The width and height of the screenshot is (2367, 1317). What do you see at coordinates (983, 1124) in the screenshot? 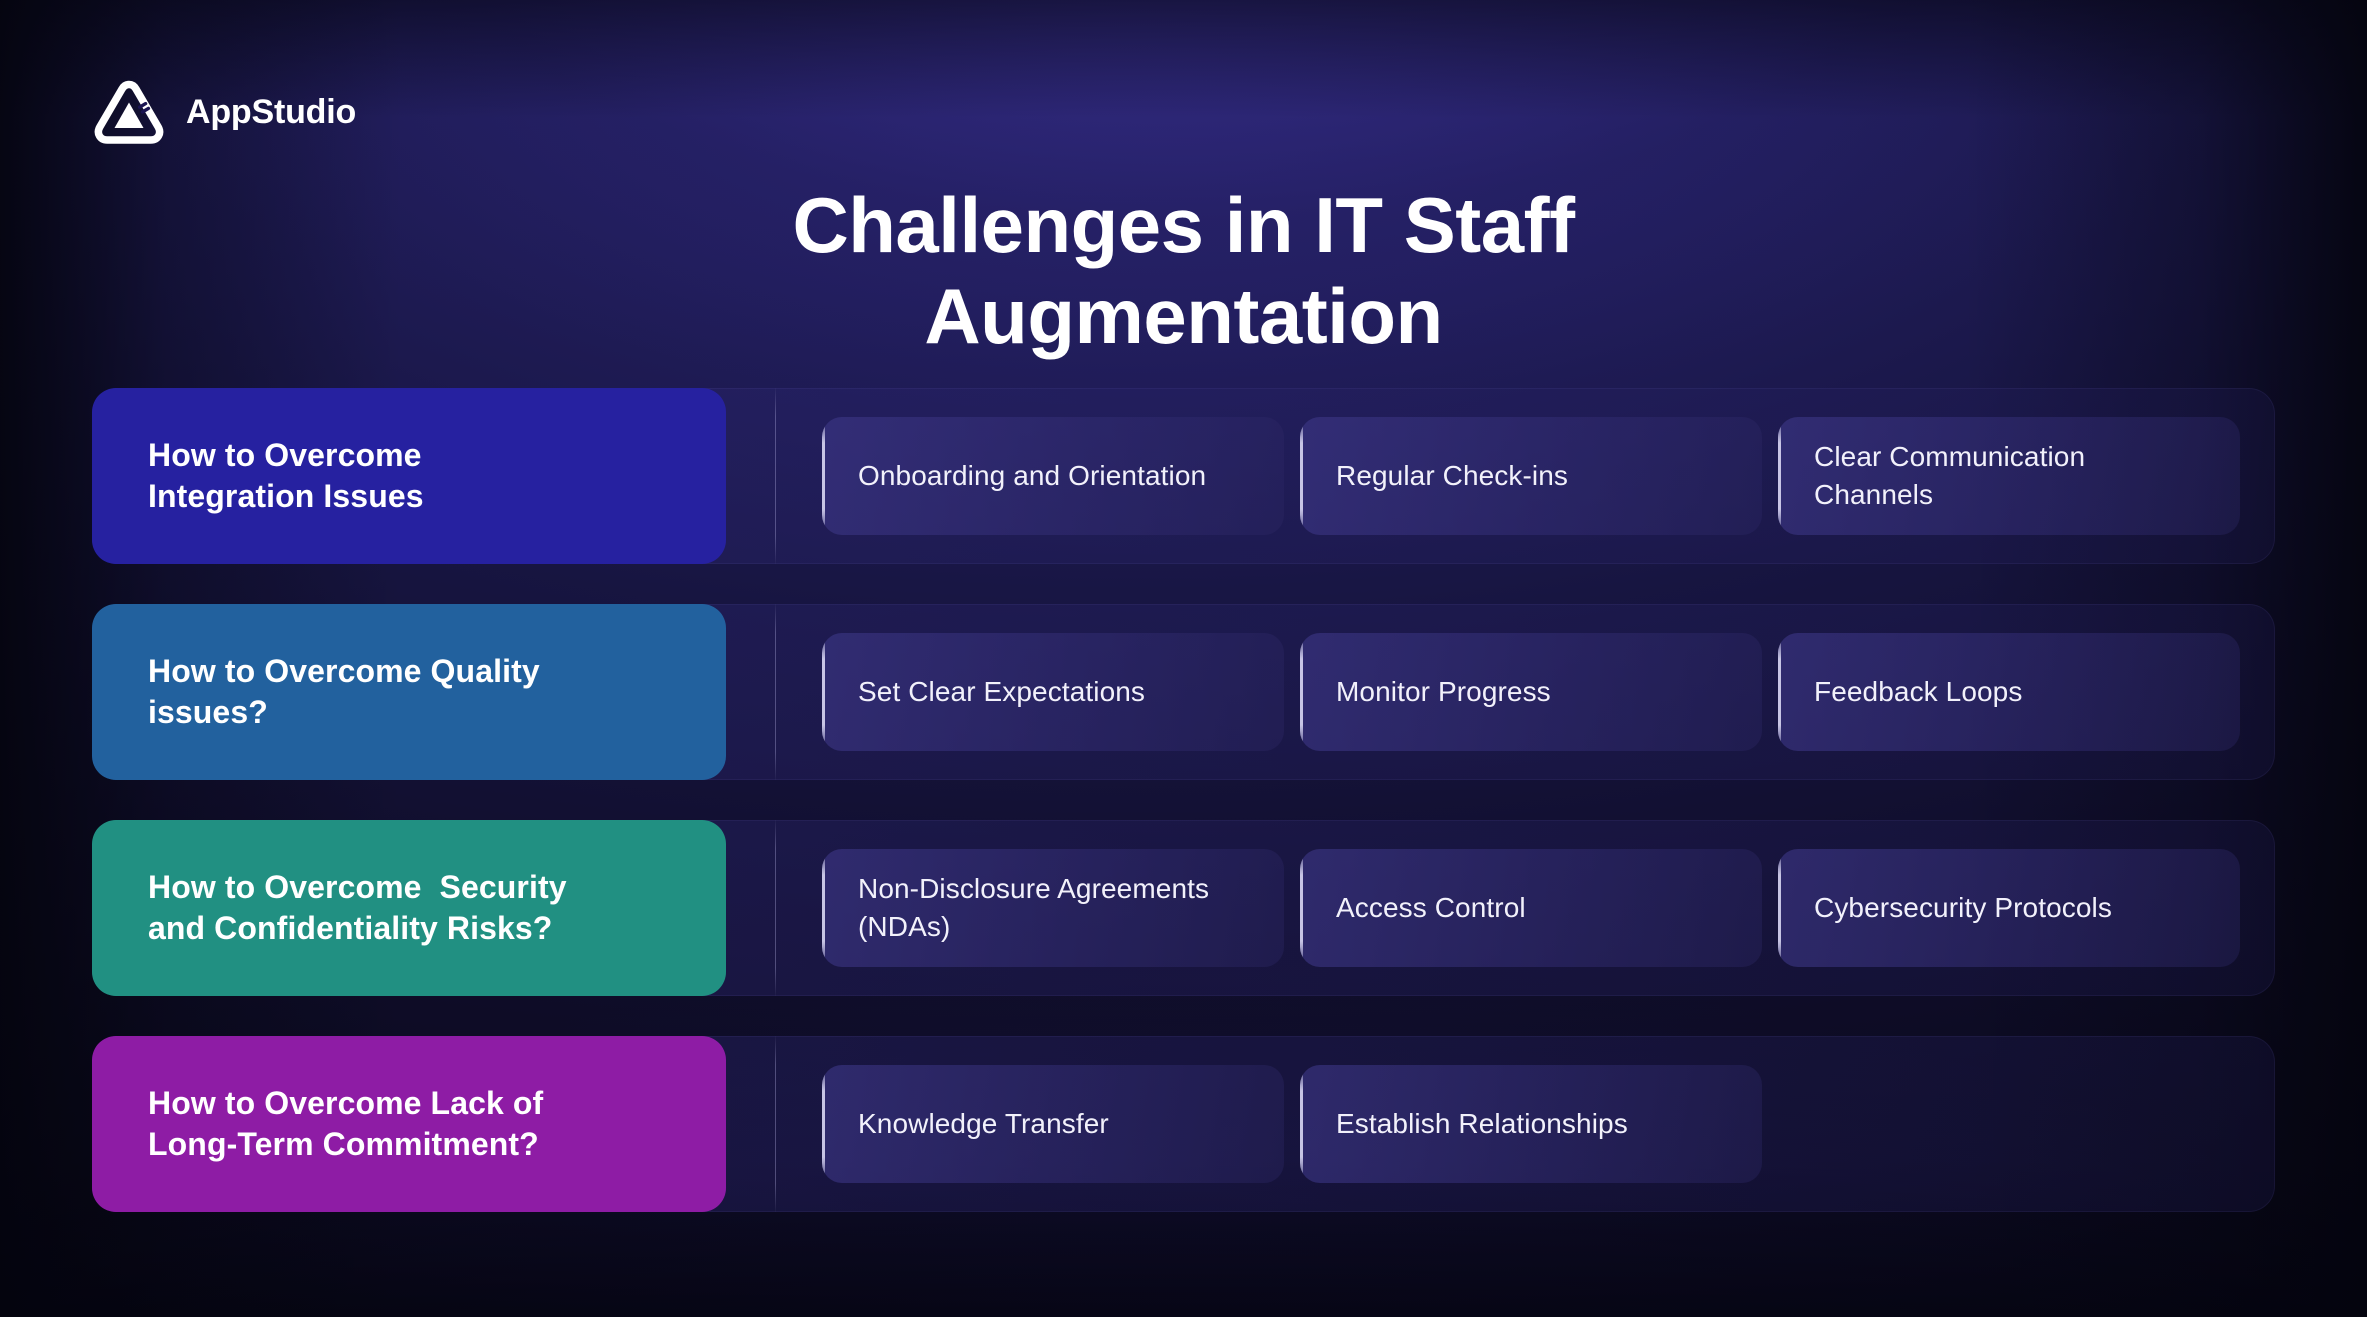
I see `list-item-label: Knowledge Transfer` at bounding box center [983, 1124].